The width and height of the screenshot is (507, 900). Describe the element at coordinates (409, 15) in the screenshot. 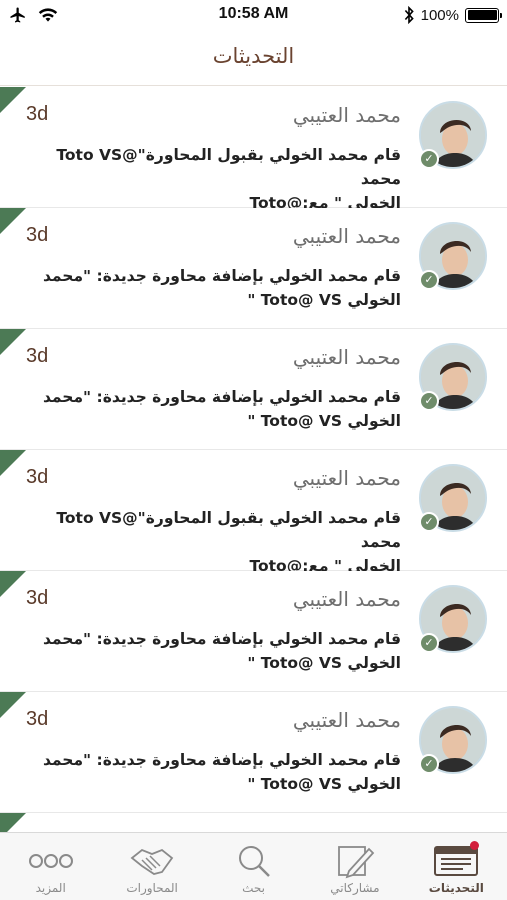

I see `bluetooth-icon` at that location.